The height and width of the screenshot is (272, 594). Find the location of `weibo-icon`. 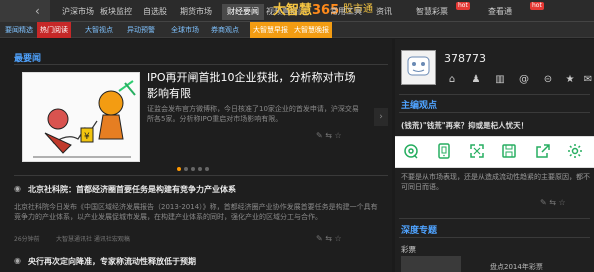

weibo-icon is located at coordinates (411, 151).